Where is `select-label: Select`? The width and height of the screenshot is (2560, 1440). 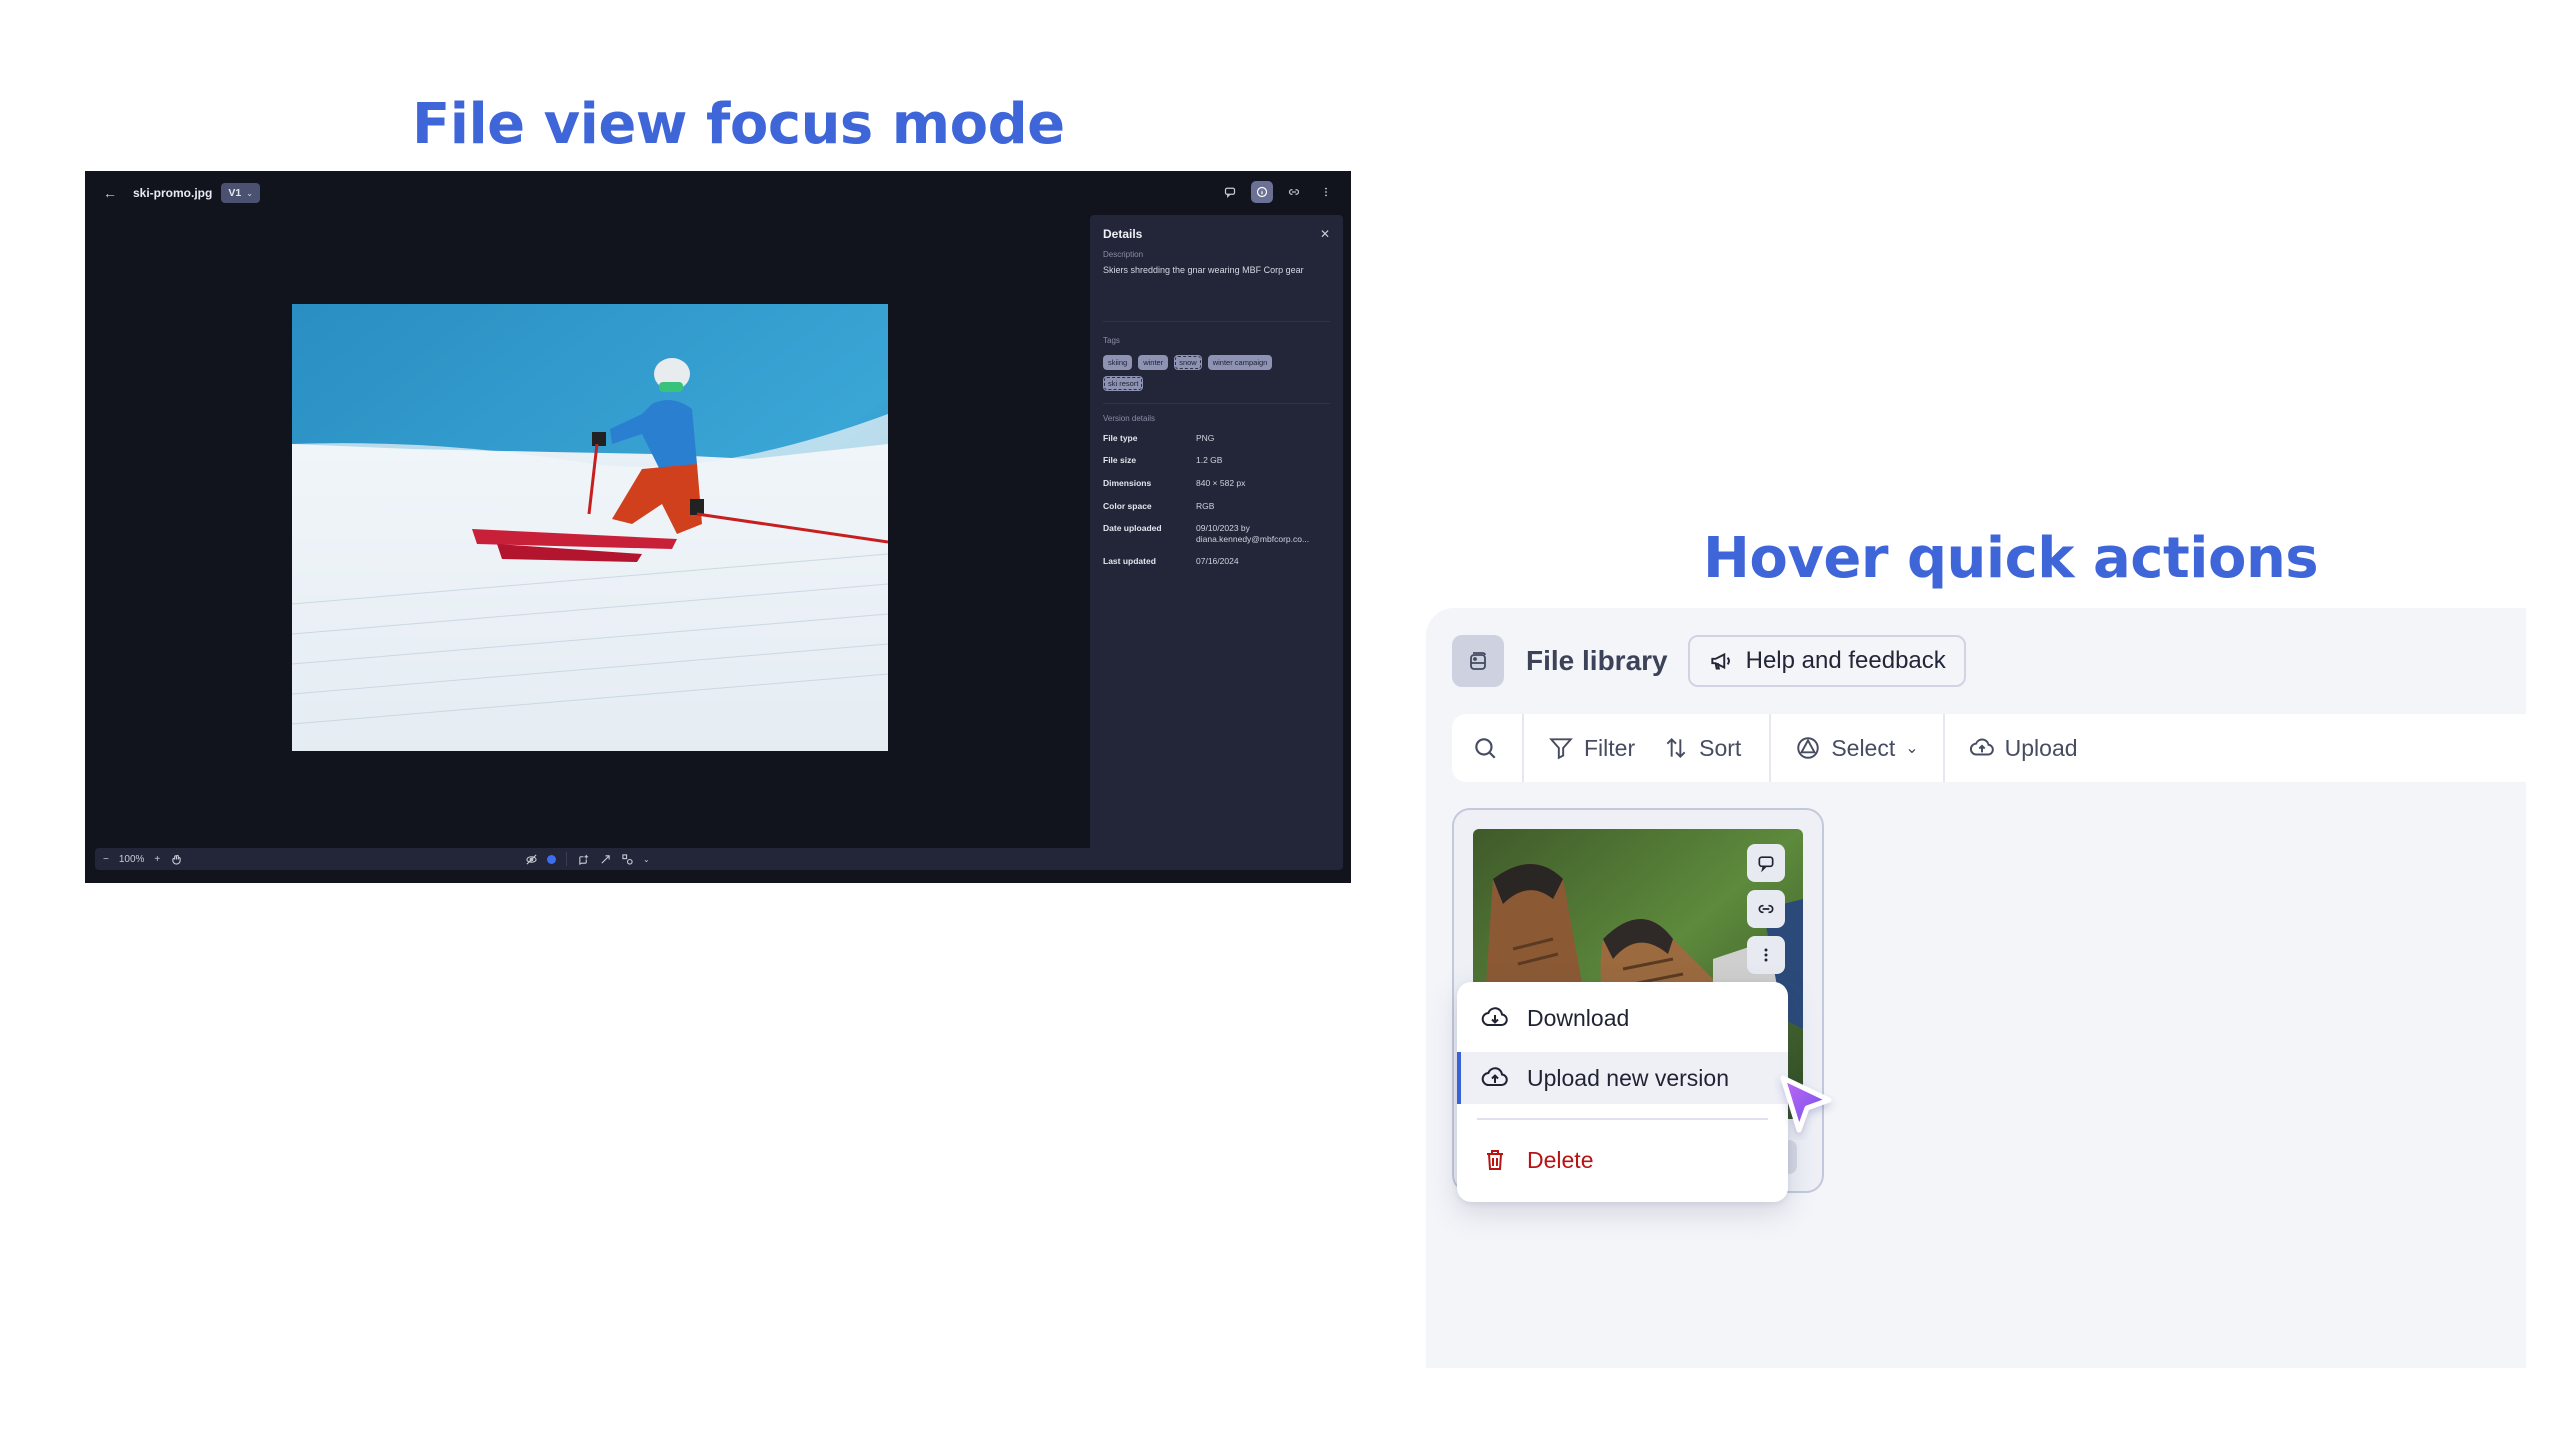
select-label: Select is located at coordinates (1863, 747).